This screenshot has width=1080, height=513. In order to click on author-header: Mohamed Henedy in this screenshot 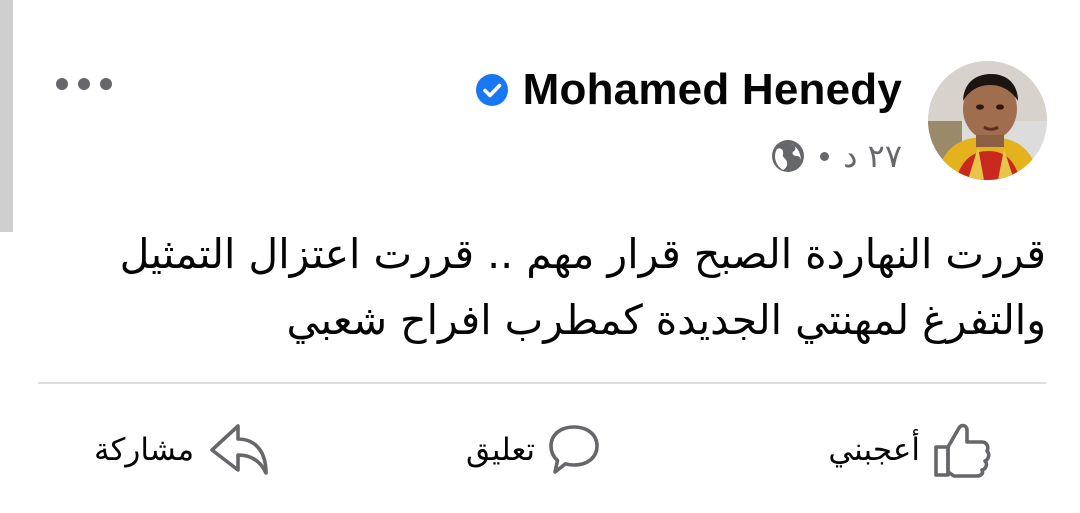, I will do `click(688, 90)`.